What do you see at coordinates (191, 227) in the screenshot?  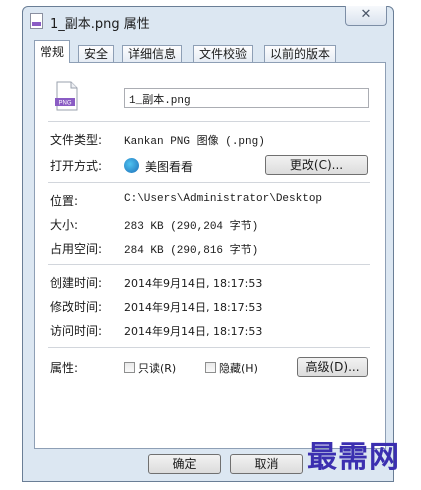 I see `size-value: 283 KB (290,204 字节)` at bounding box center [191, 227].